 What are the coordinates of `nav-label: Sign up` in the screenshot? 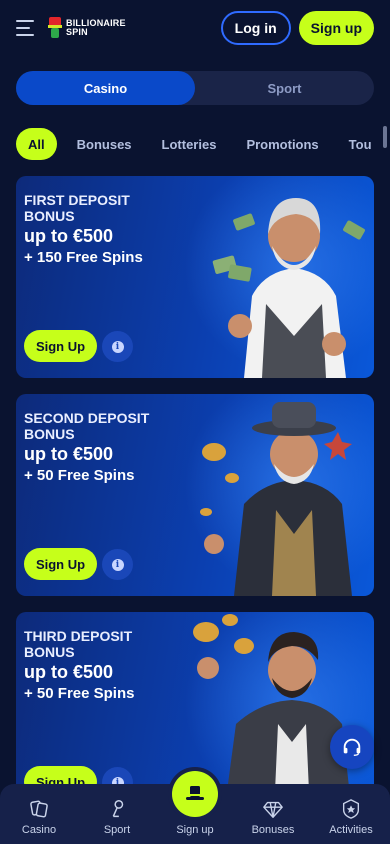 It's located at (195, 830).